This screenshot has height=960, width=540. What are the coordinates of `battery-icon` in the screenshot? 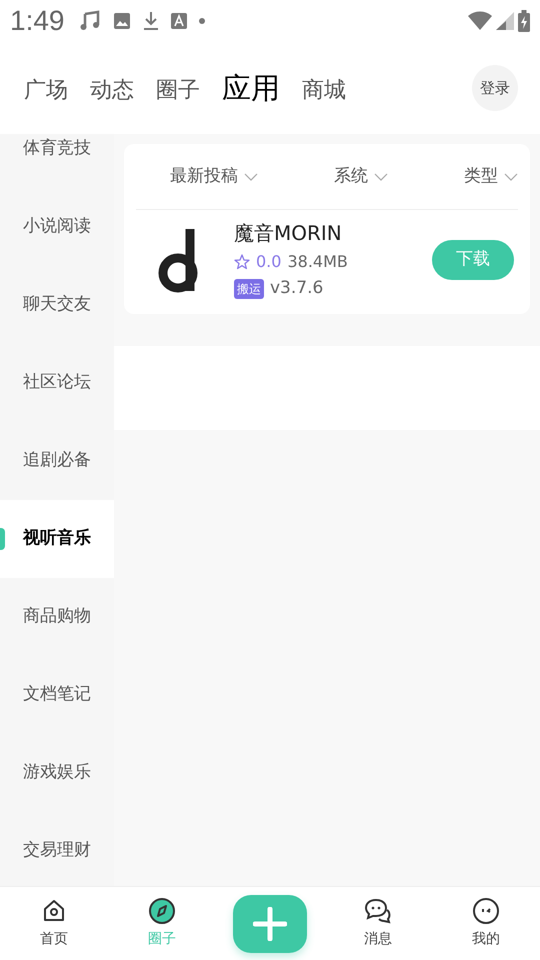 It's located at (524, 21).